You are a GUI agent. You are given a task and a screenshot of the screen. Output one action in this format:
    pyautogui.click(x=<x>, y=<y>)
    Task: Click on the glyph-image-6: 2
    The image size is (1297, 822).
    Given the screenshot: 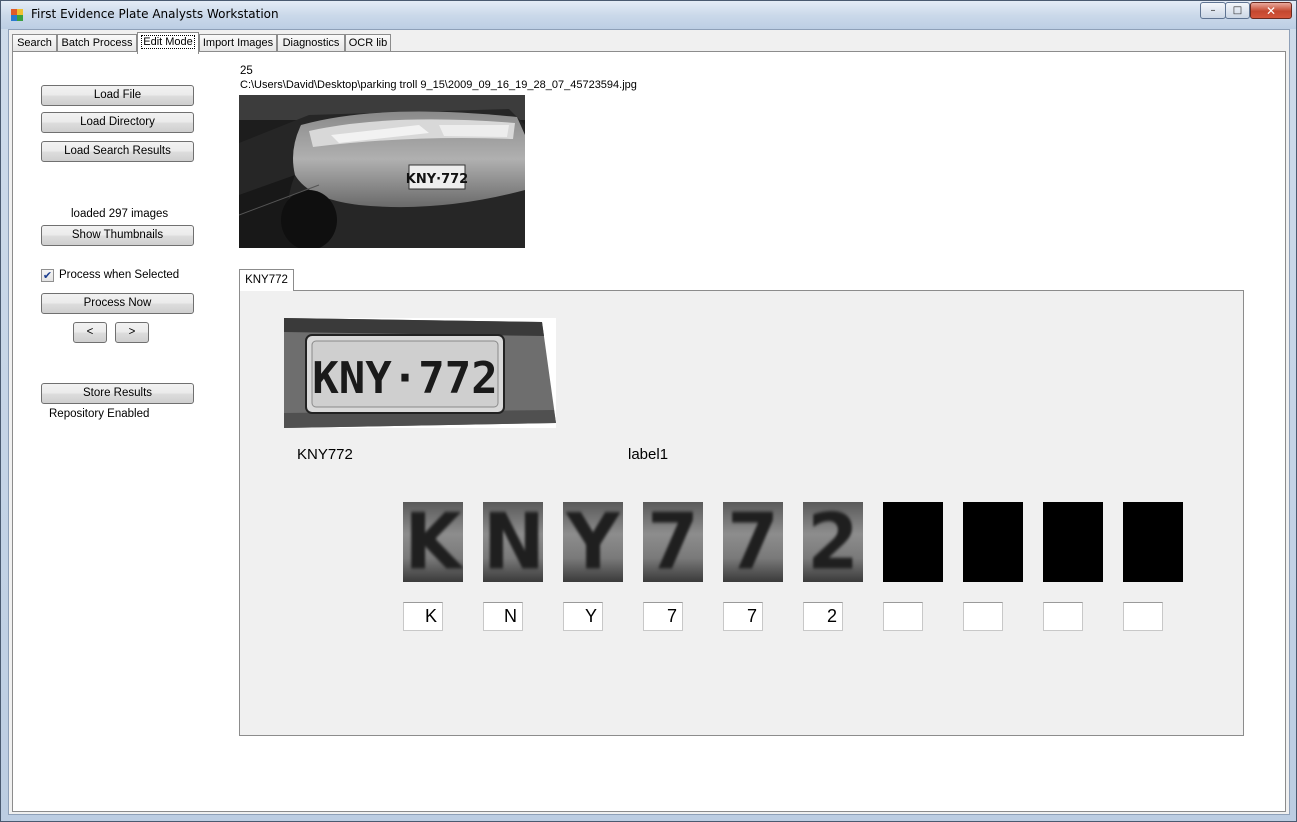 What is the action you would take?
    pyautogui.click(x=833, y=542)
    